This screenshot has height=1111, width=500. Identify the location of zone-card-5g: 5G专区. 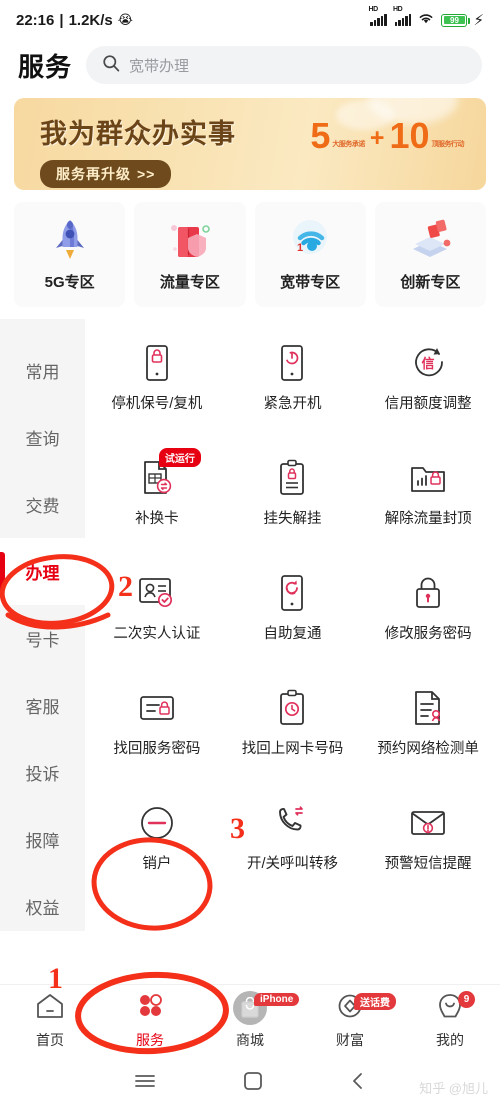
(70, 254).